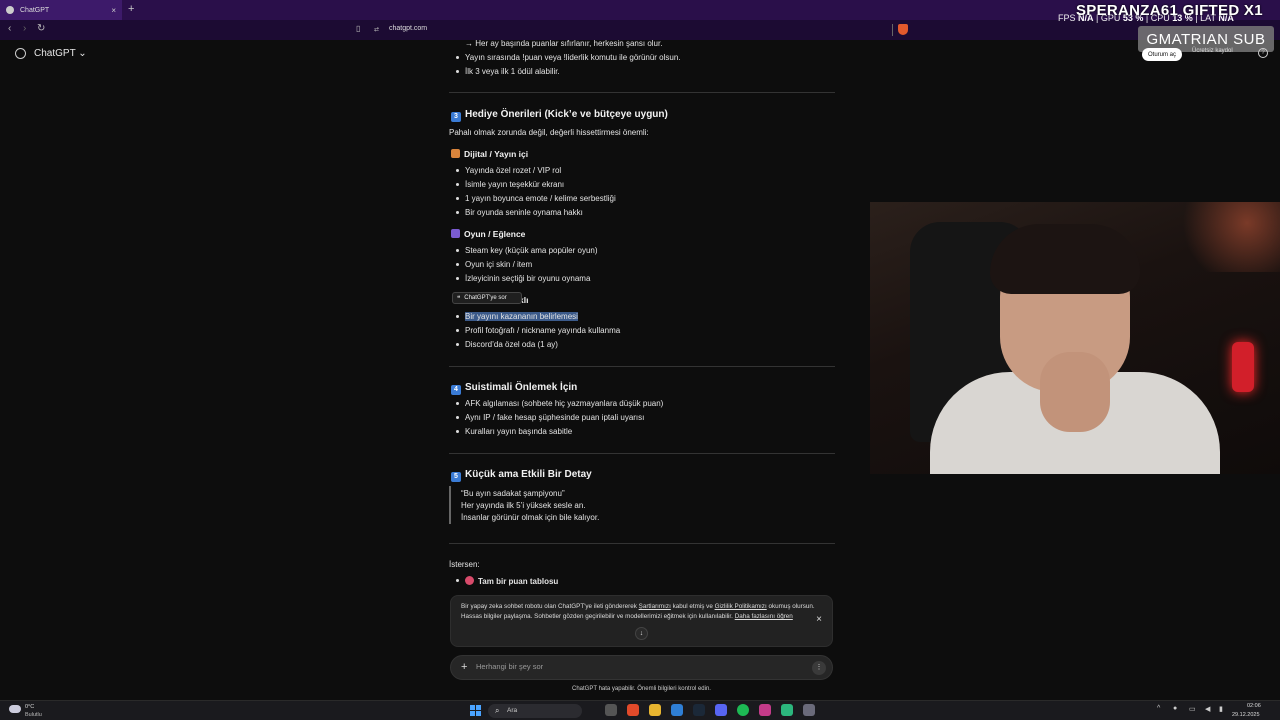  Describe the element at coordinates (29, 707) in the screenshot. I see `weather-temp: 0°C` at that location.